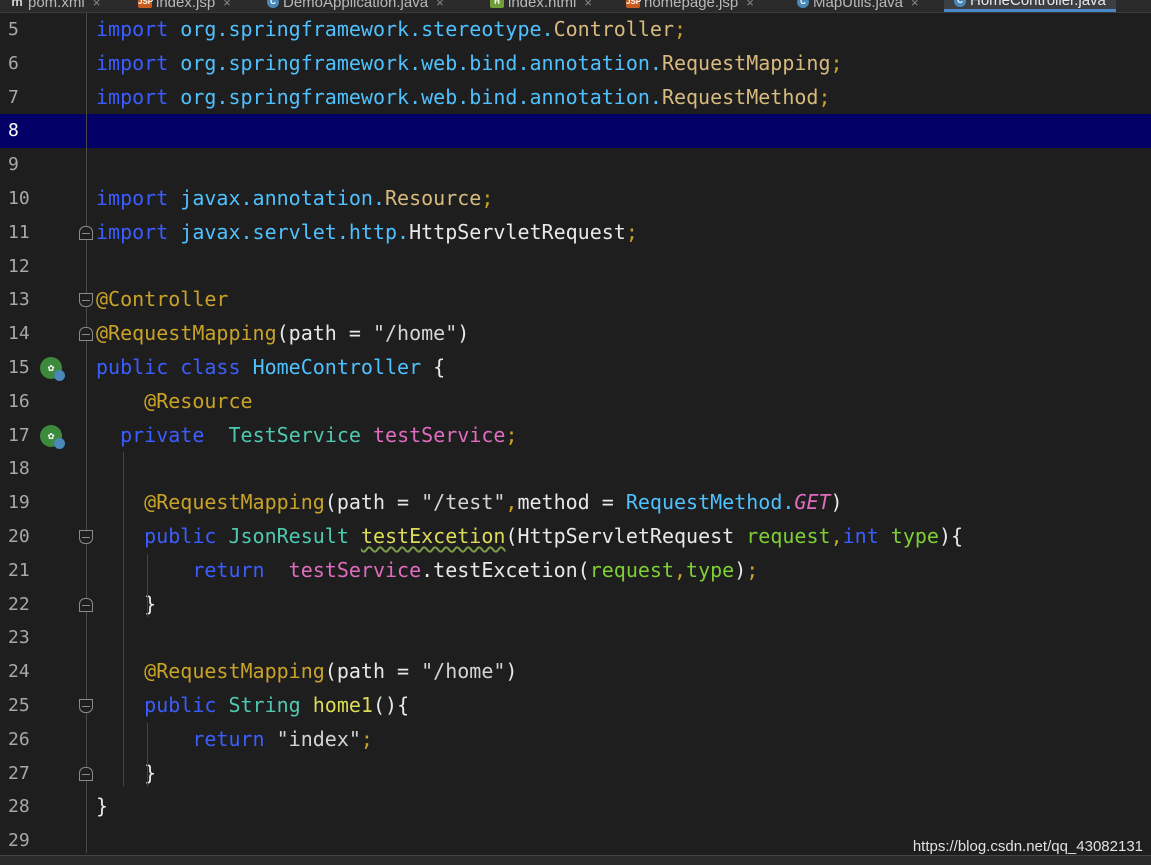  I want to click on code-line: 10 import javax.annotation.Resource;, so click(575, 199).